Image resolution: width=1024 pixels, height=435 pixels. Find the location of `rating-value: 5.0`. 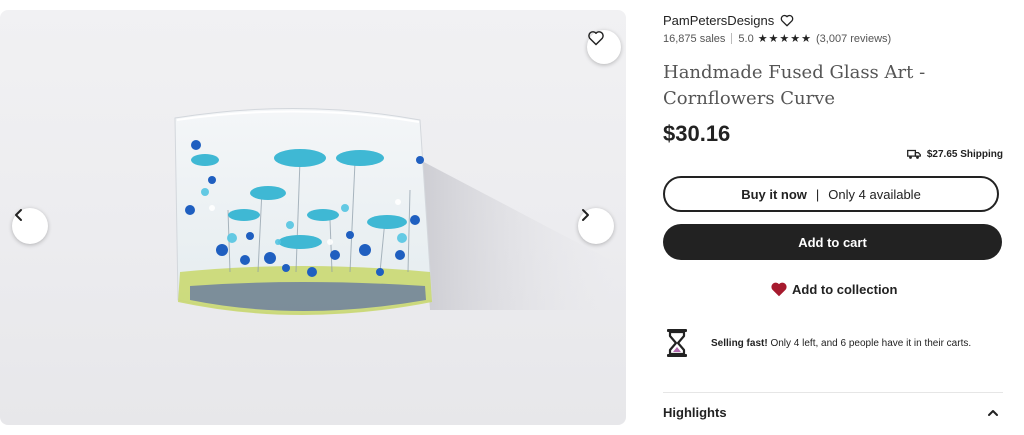

rating-value: 5.0 is located at coordinates (746, 38).